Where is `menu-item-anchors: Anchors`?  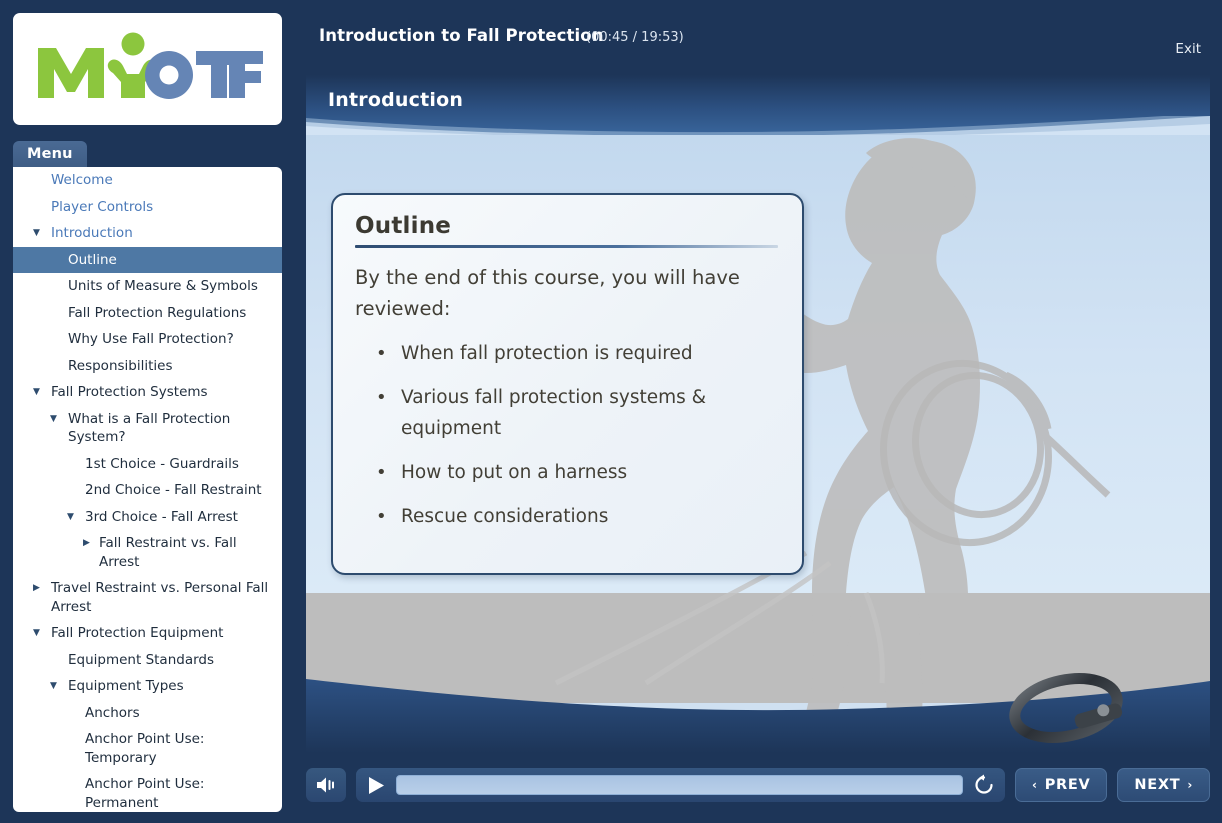 menu-item-anchors: Anchors is located at coordinates (147, 713).